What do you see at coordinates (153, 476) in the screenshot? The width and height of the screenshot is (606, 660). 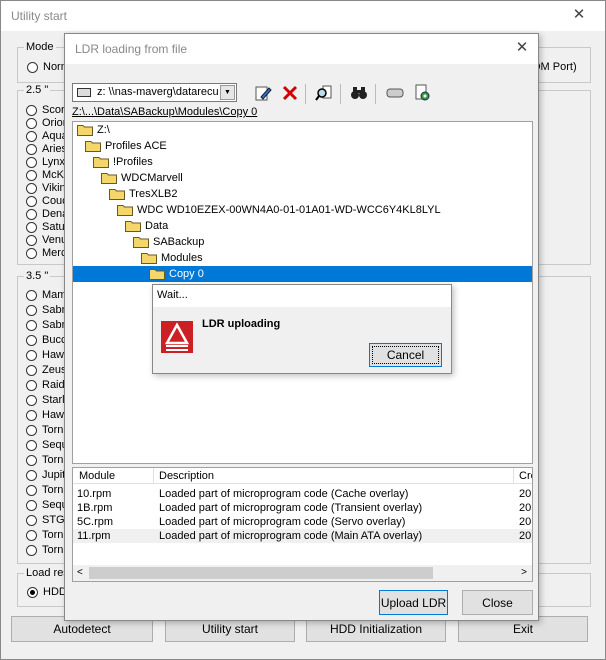 I see `column-divider` at bounding box center [153, 476].